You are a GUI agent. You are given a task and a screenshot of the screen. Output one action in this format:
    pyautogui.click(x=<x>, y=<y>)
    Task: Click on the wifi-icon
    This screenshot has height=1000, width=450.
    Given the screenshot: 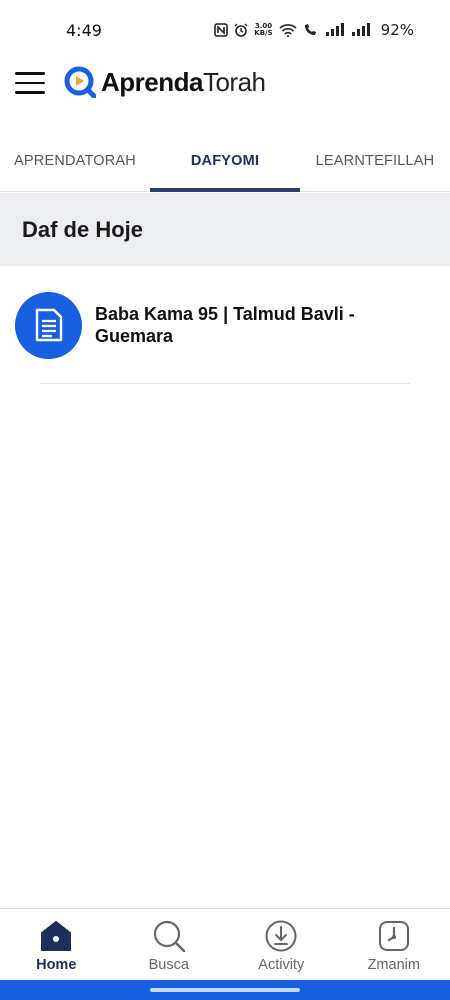 What is the action you would take?
    pyautogui.click(x=288, y=30)
    